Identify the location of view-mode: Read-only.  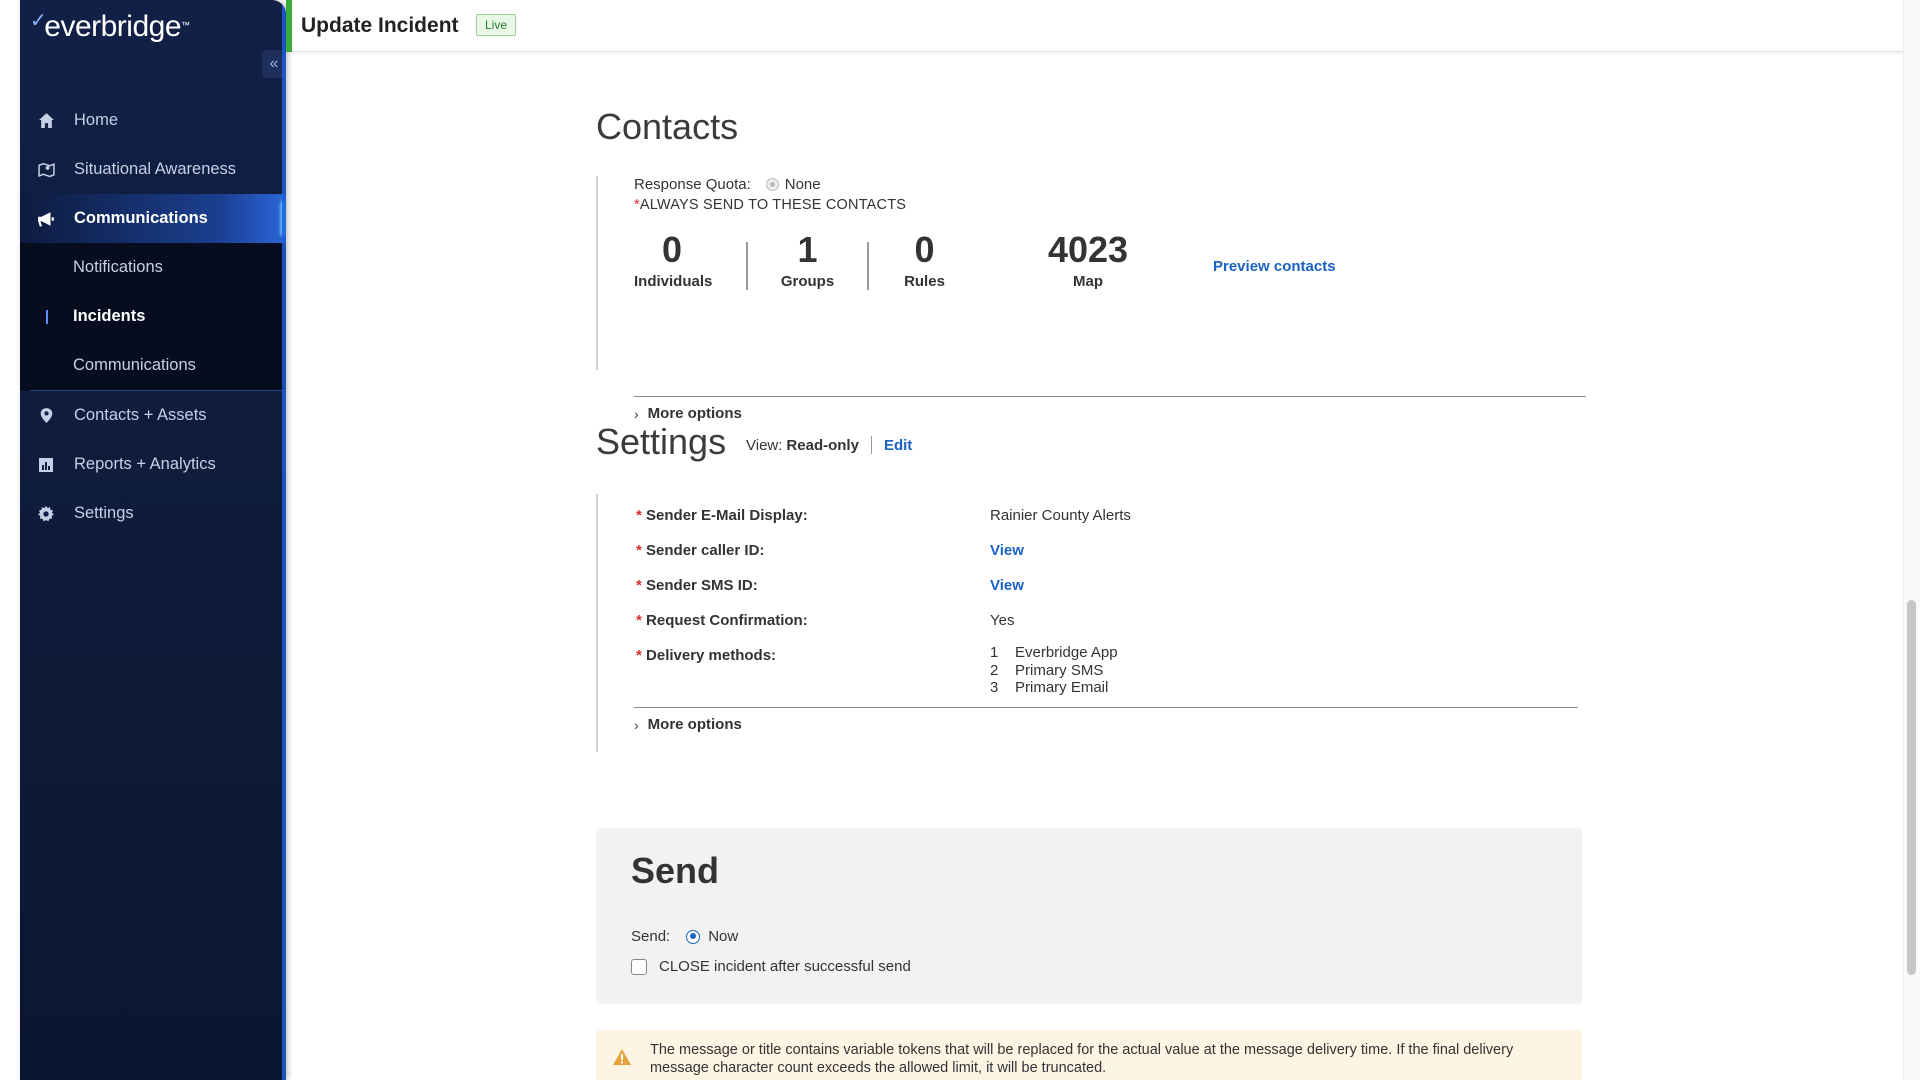
(822, 445).